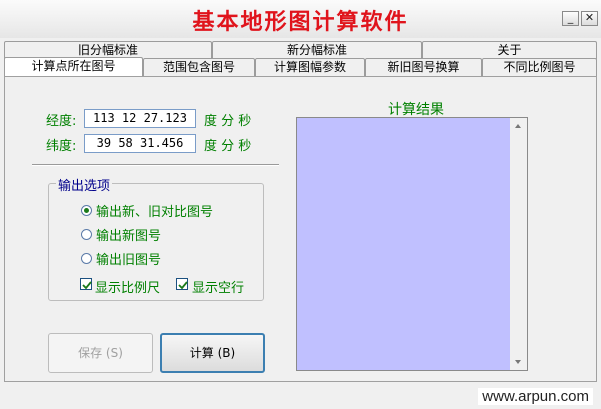 The height and width of the screenshot is (409, 601). What do you see at coordinates (61, 121) in the screenshot?
I see `longitude-label: 经度:` at bounding box center [61, 121].